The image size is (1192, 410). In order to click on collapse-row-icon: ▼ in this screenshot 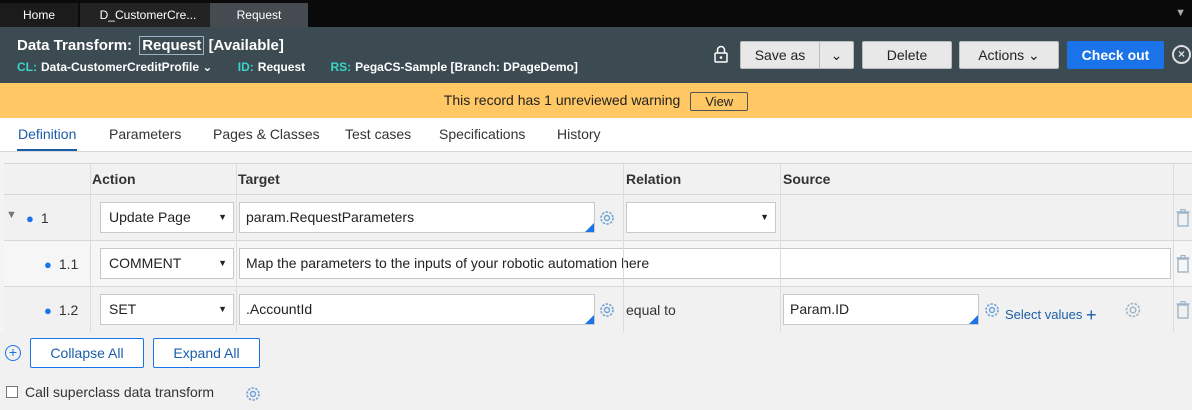, I will do `click(11, 215)`.